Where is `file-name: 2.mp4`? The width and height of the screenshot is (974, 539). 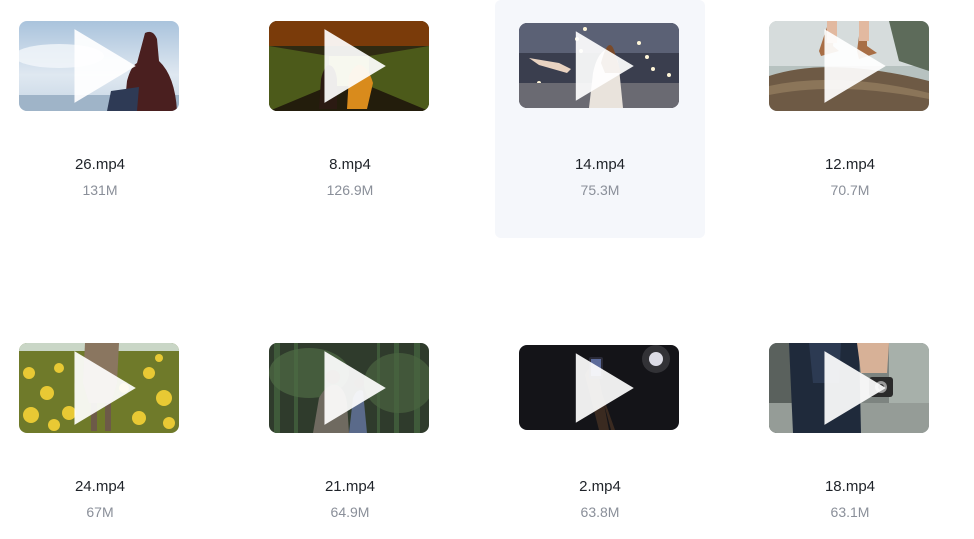
file-name: 2.mp4 is located at coordinates (600, 486).